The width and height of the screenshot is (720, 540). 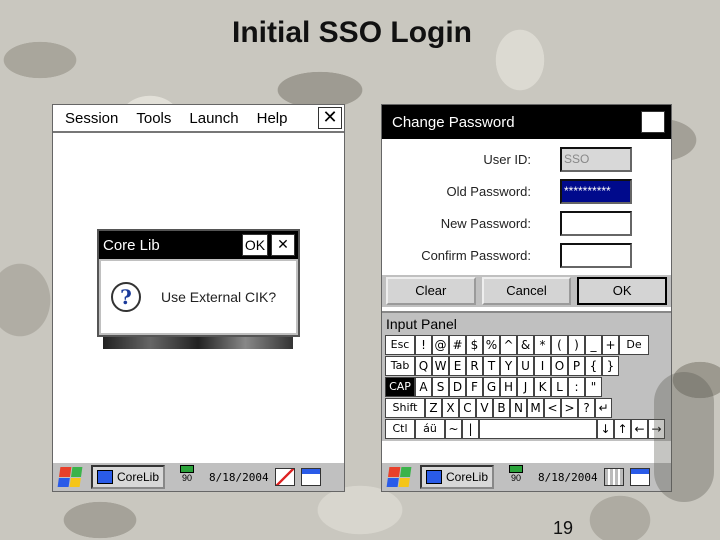 I want to click on key: Shift, so click(x=405, y=408).